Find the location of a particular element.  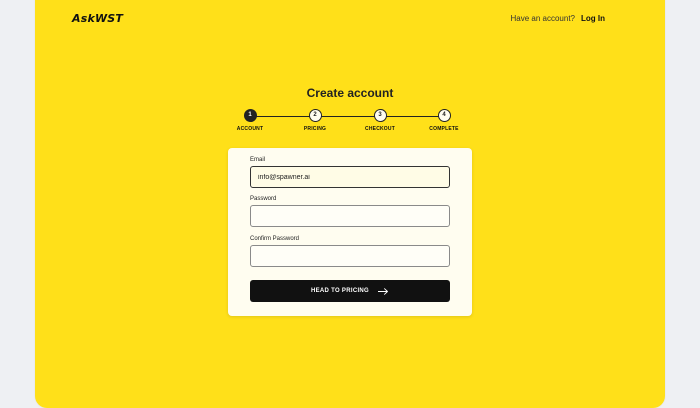

step-pricing: 2 PRICING is located at coordinates (315, 120).